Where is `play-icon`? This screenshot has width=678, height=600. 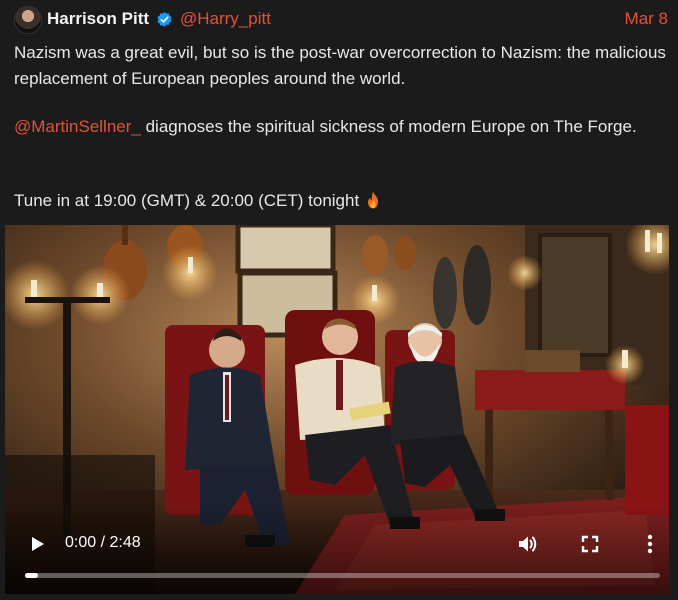
play-icon is located at coordinates (37, 544).